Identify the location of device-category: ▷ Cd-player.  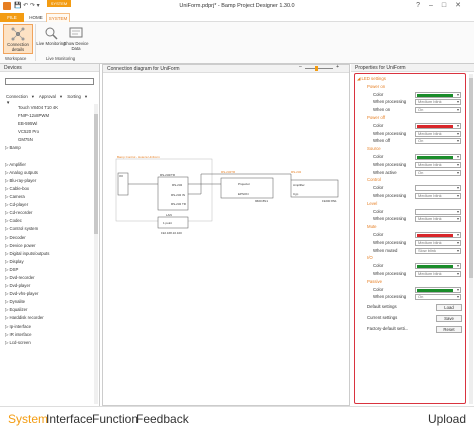
(46, 205).